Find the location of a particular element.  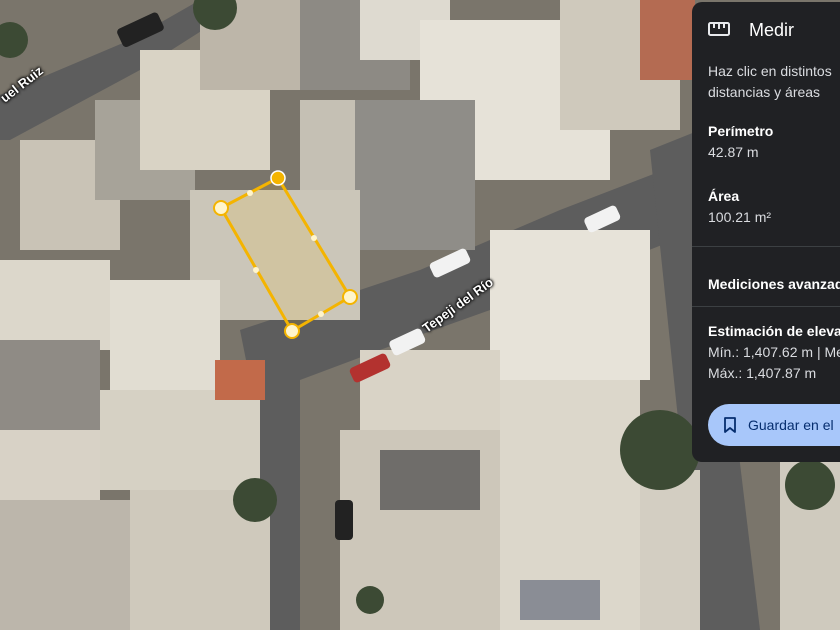

area-value: 100.21 m² is located at coordinates (740, 217).